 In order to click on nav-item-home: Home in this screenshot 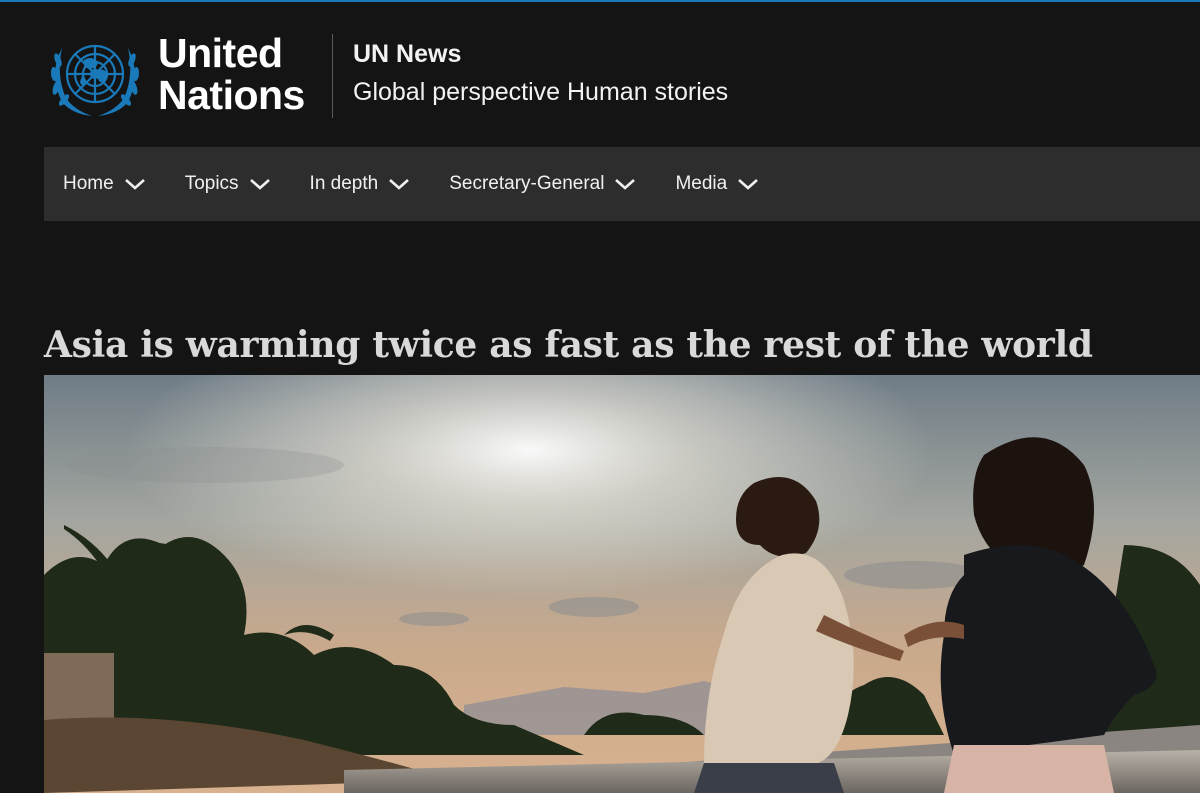, I will do `click(104, 184)`.